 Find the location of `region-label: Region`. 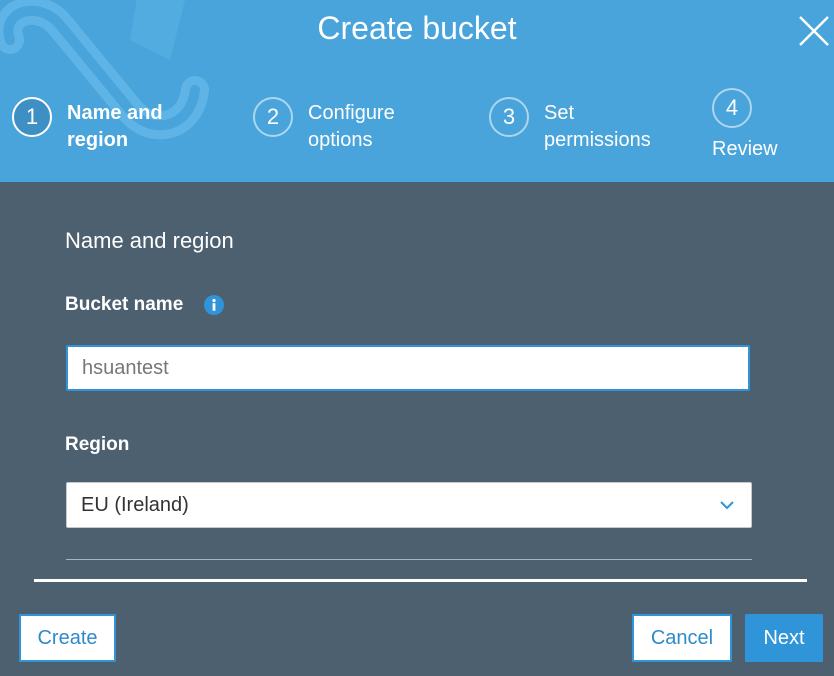

region-label: Region is located at coordinates (97, 444).